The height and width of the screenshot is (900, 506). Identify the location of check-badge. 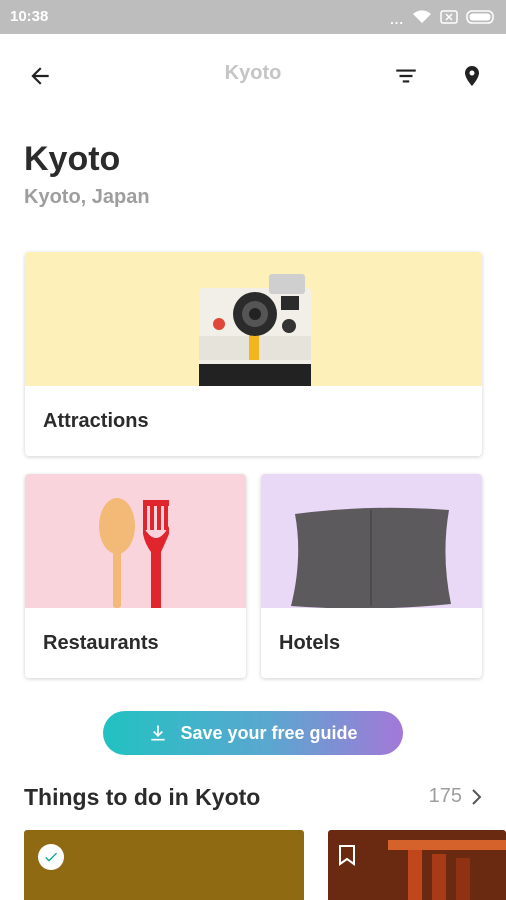
(51, 857).